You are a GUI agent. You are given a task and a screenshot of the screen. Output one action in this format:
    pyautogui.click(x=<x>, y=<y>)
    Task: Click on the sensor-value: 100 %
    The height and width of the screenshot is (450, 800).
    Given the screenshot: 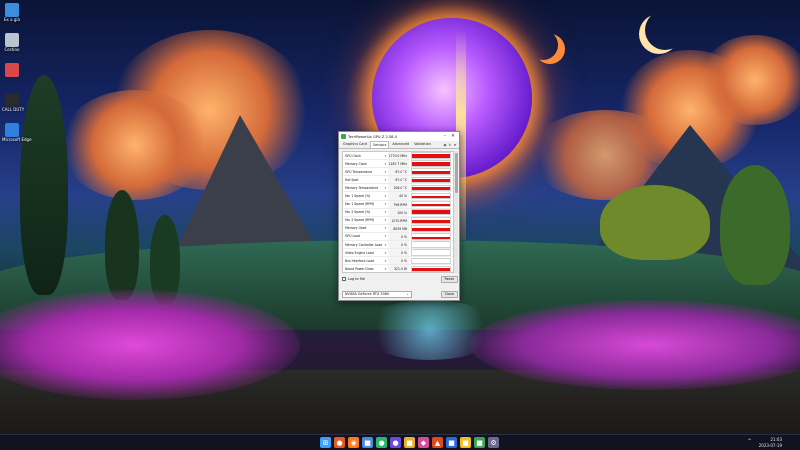 What is the action you would take?
    pyautogui.click(x=398, y=212)
    